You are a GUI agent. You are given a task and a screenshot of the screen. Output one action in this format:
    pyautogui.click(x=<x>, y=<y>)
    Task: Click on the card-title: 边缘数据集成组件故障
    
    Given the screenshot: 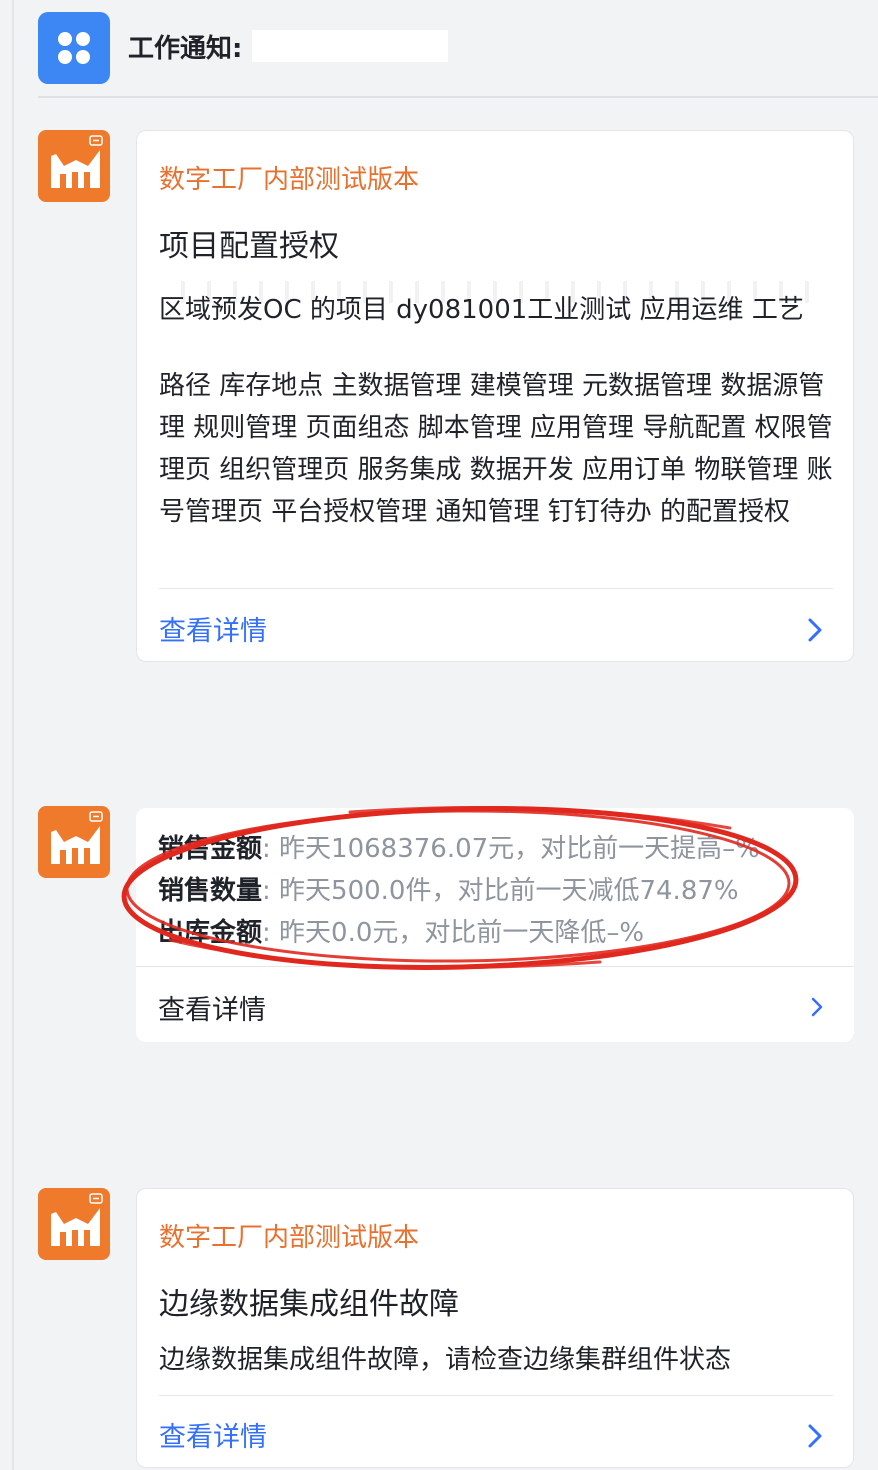 What is the action you would take?
    pyautogui.click(x=309, y=1304)
    